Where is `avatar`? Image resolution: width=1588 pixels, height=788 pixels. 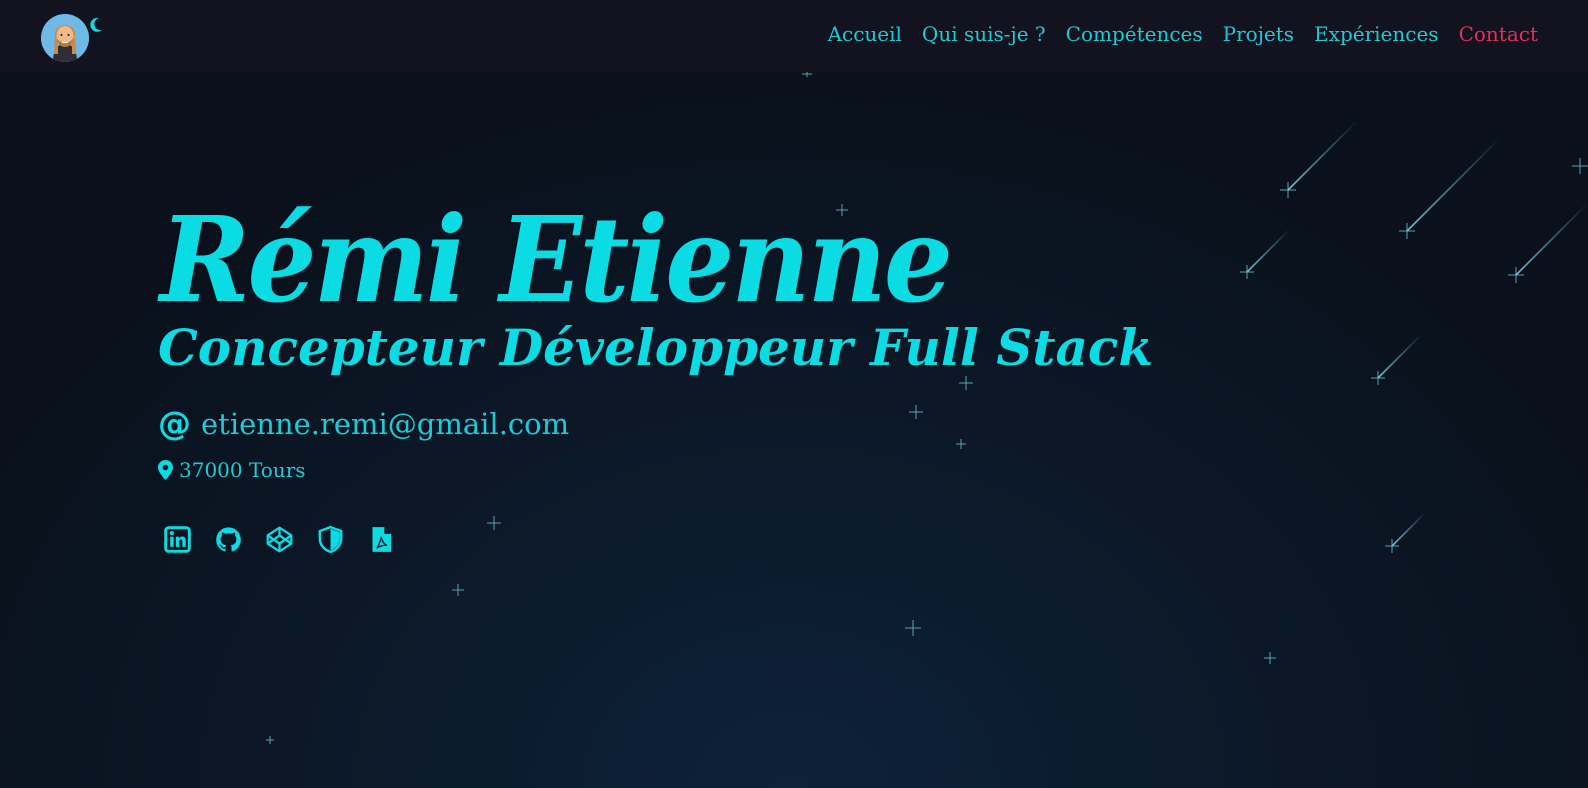 avatar is located at coordinates (65, 38).